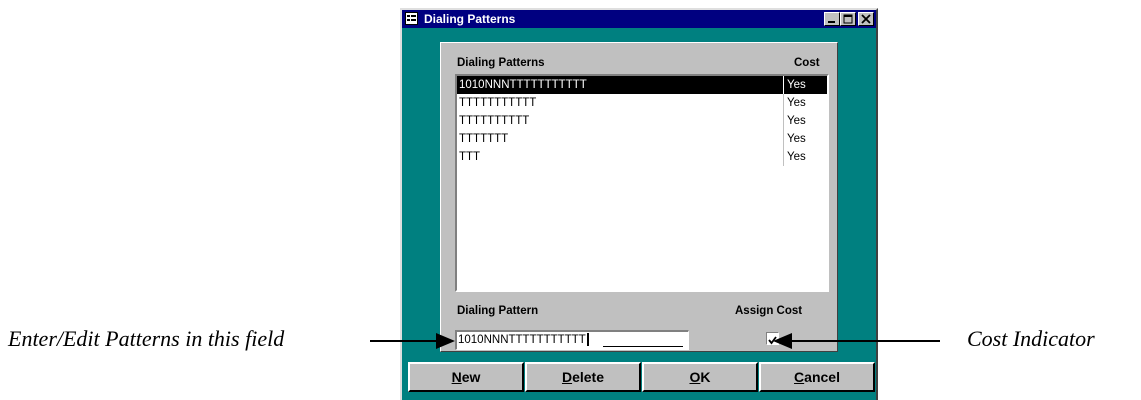  What do you see at coordinates (655, 341) in the screenshot?
I see `callout-arrows` at bounding box center [655, 341].